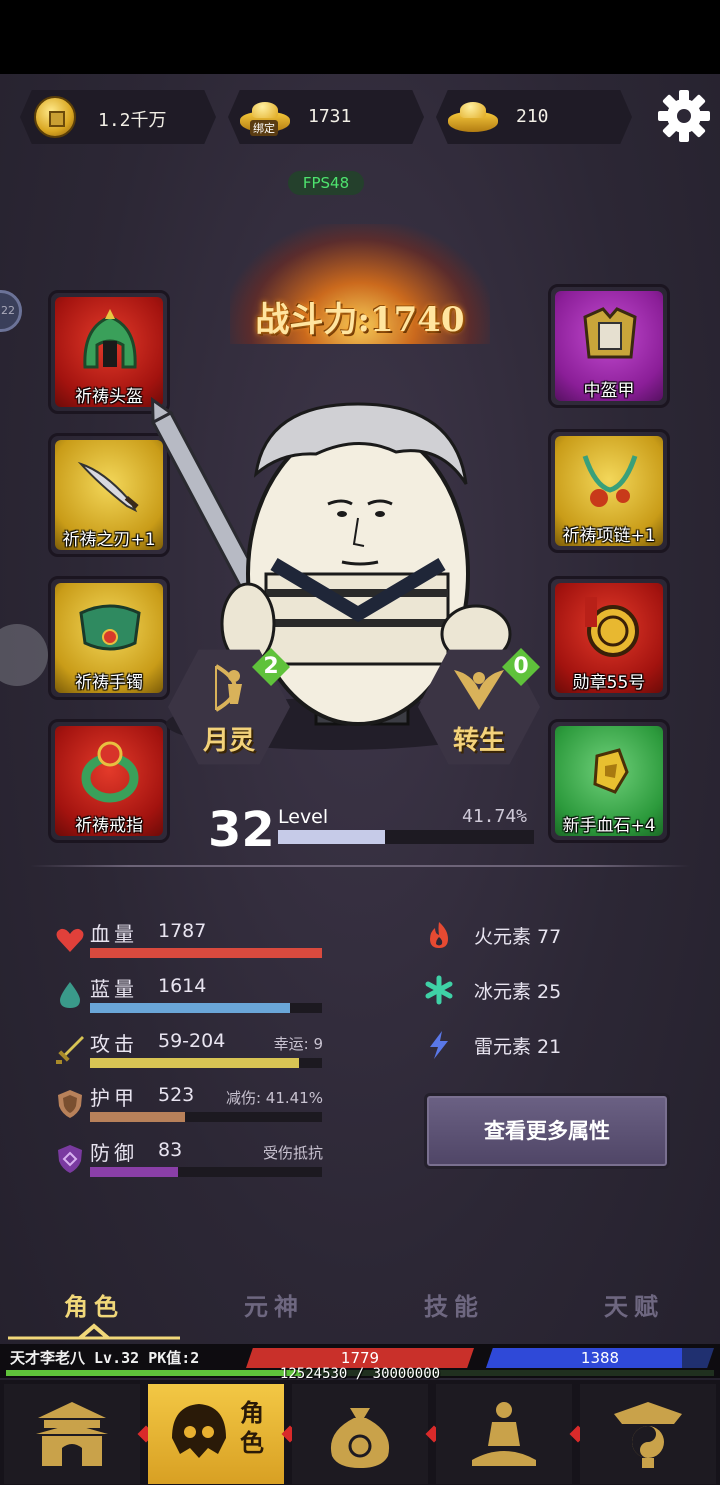 The width and height of the screenshot is (720, 1485). Describe the element at coordinates (11, 311) in the screenshot. I see `side-level-stub: 22` at that location.